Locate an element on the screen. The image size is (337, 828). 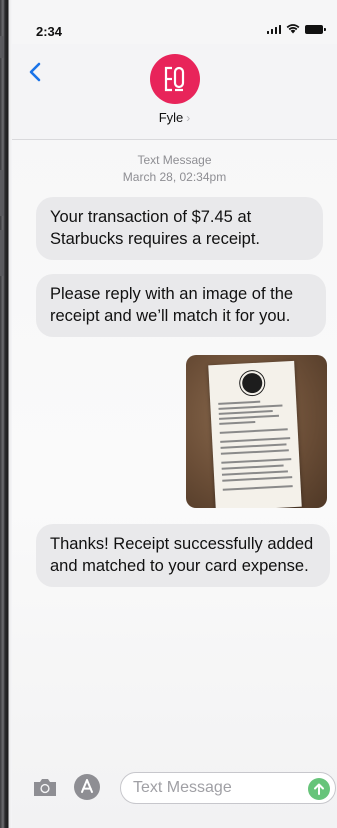
sent-receipt-image is located at coordinates (256, 431).